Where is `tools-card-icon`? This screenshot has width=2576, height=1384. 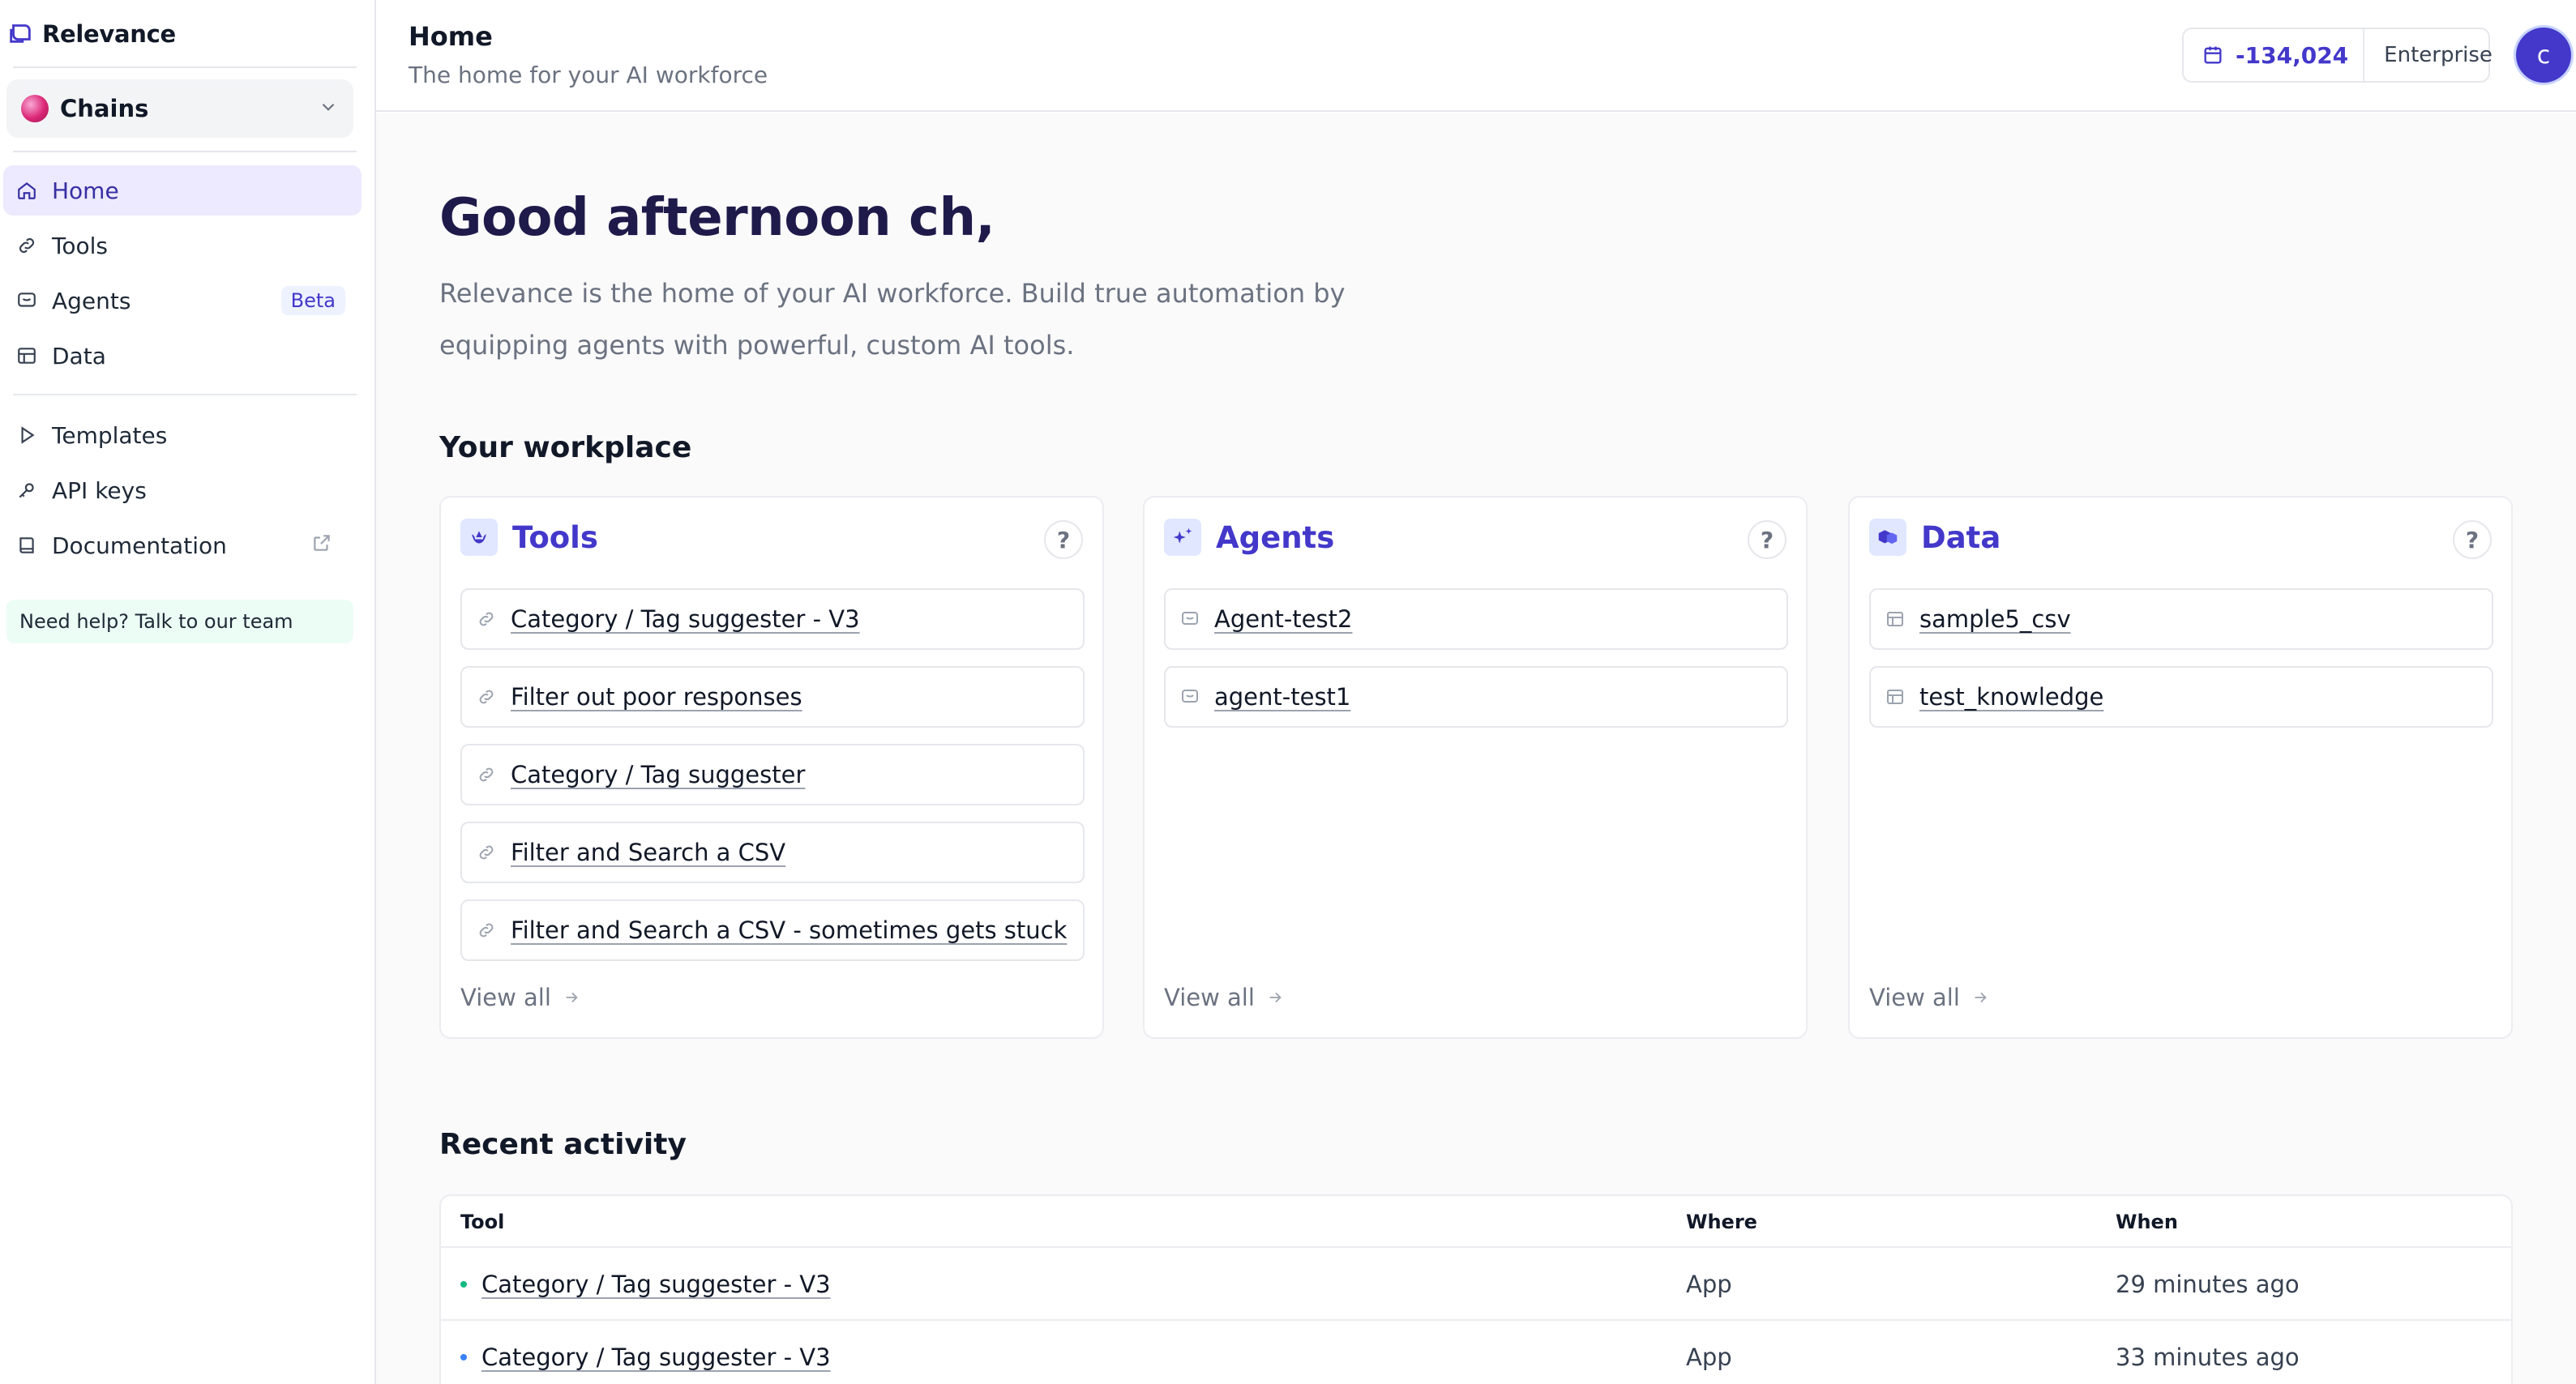 tools-card-icon is located at coordinates (479, 537).